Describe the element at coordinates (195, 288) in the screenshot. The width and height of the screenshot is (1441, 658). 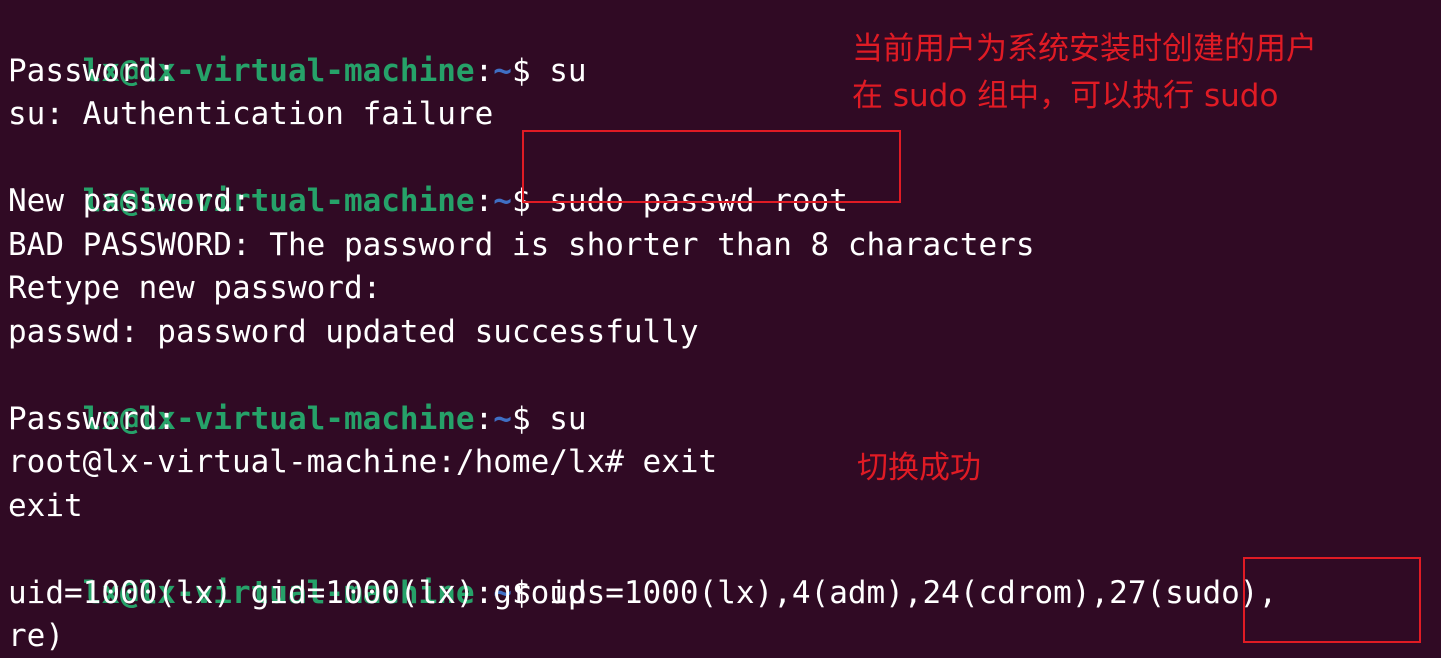
I see `output-line: Retype new password:` at that location.